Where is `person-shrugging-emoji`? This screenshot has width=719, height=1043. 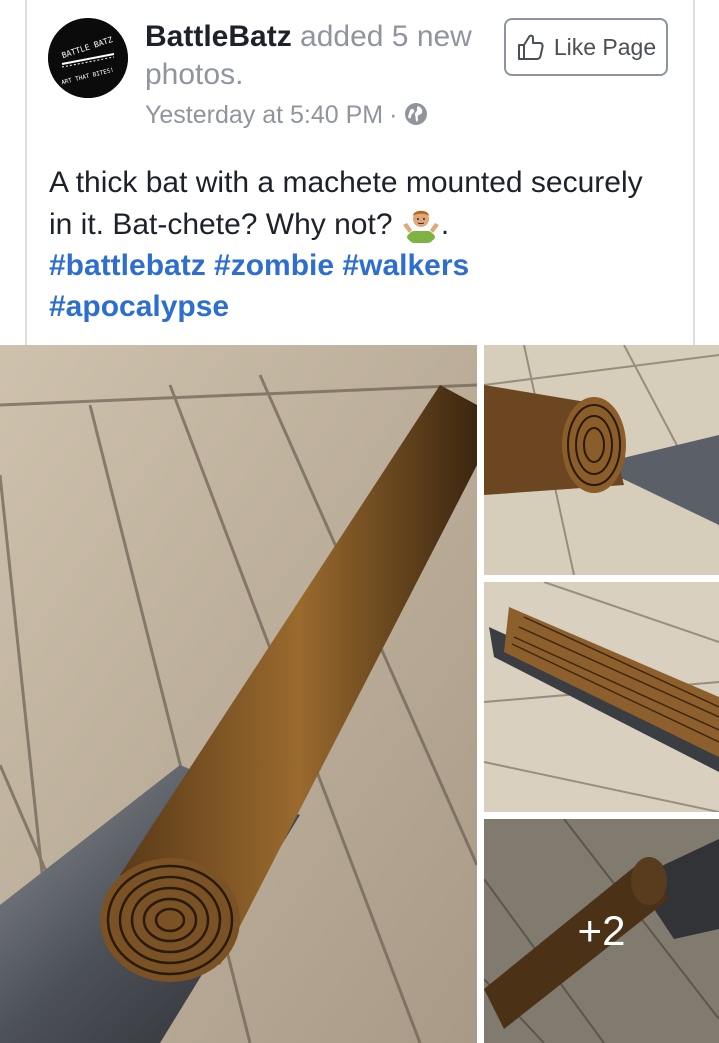
person-shrugging-emoji is located at coordinates (420, 226).